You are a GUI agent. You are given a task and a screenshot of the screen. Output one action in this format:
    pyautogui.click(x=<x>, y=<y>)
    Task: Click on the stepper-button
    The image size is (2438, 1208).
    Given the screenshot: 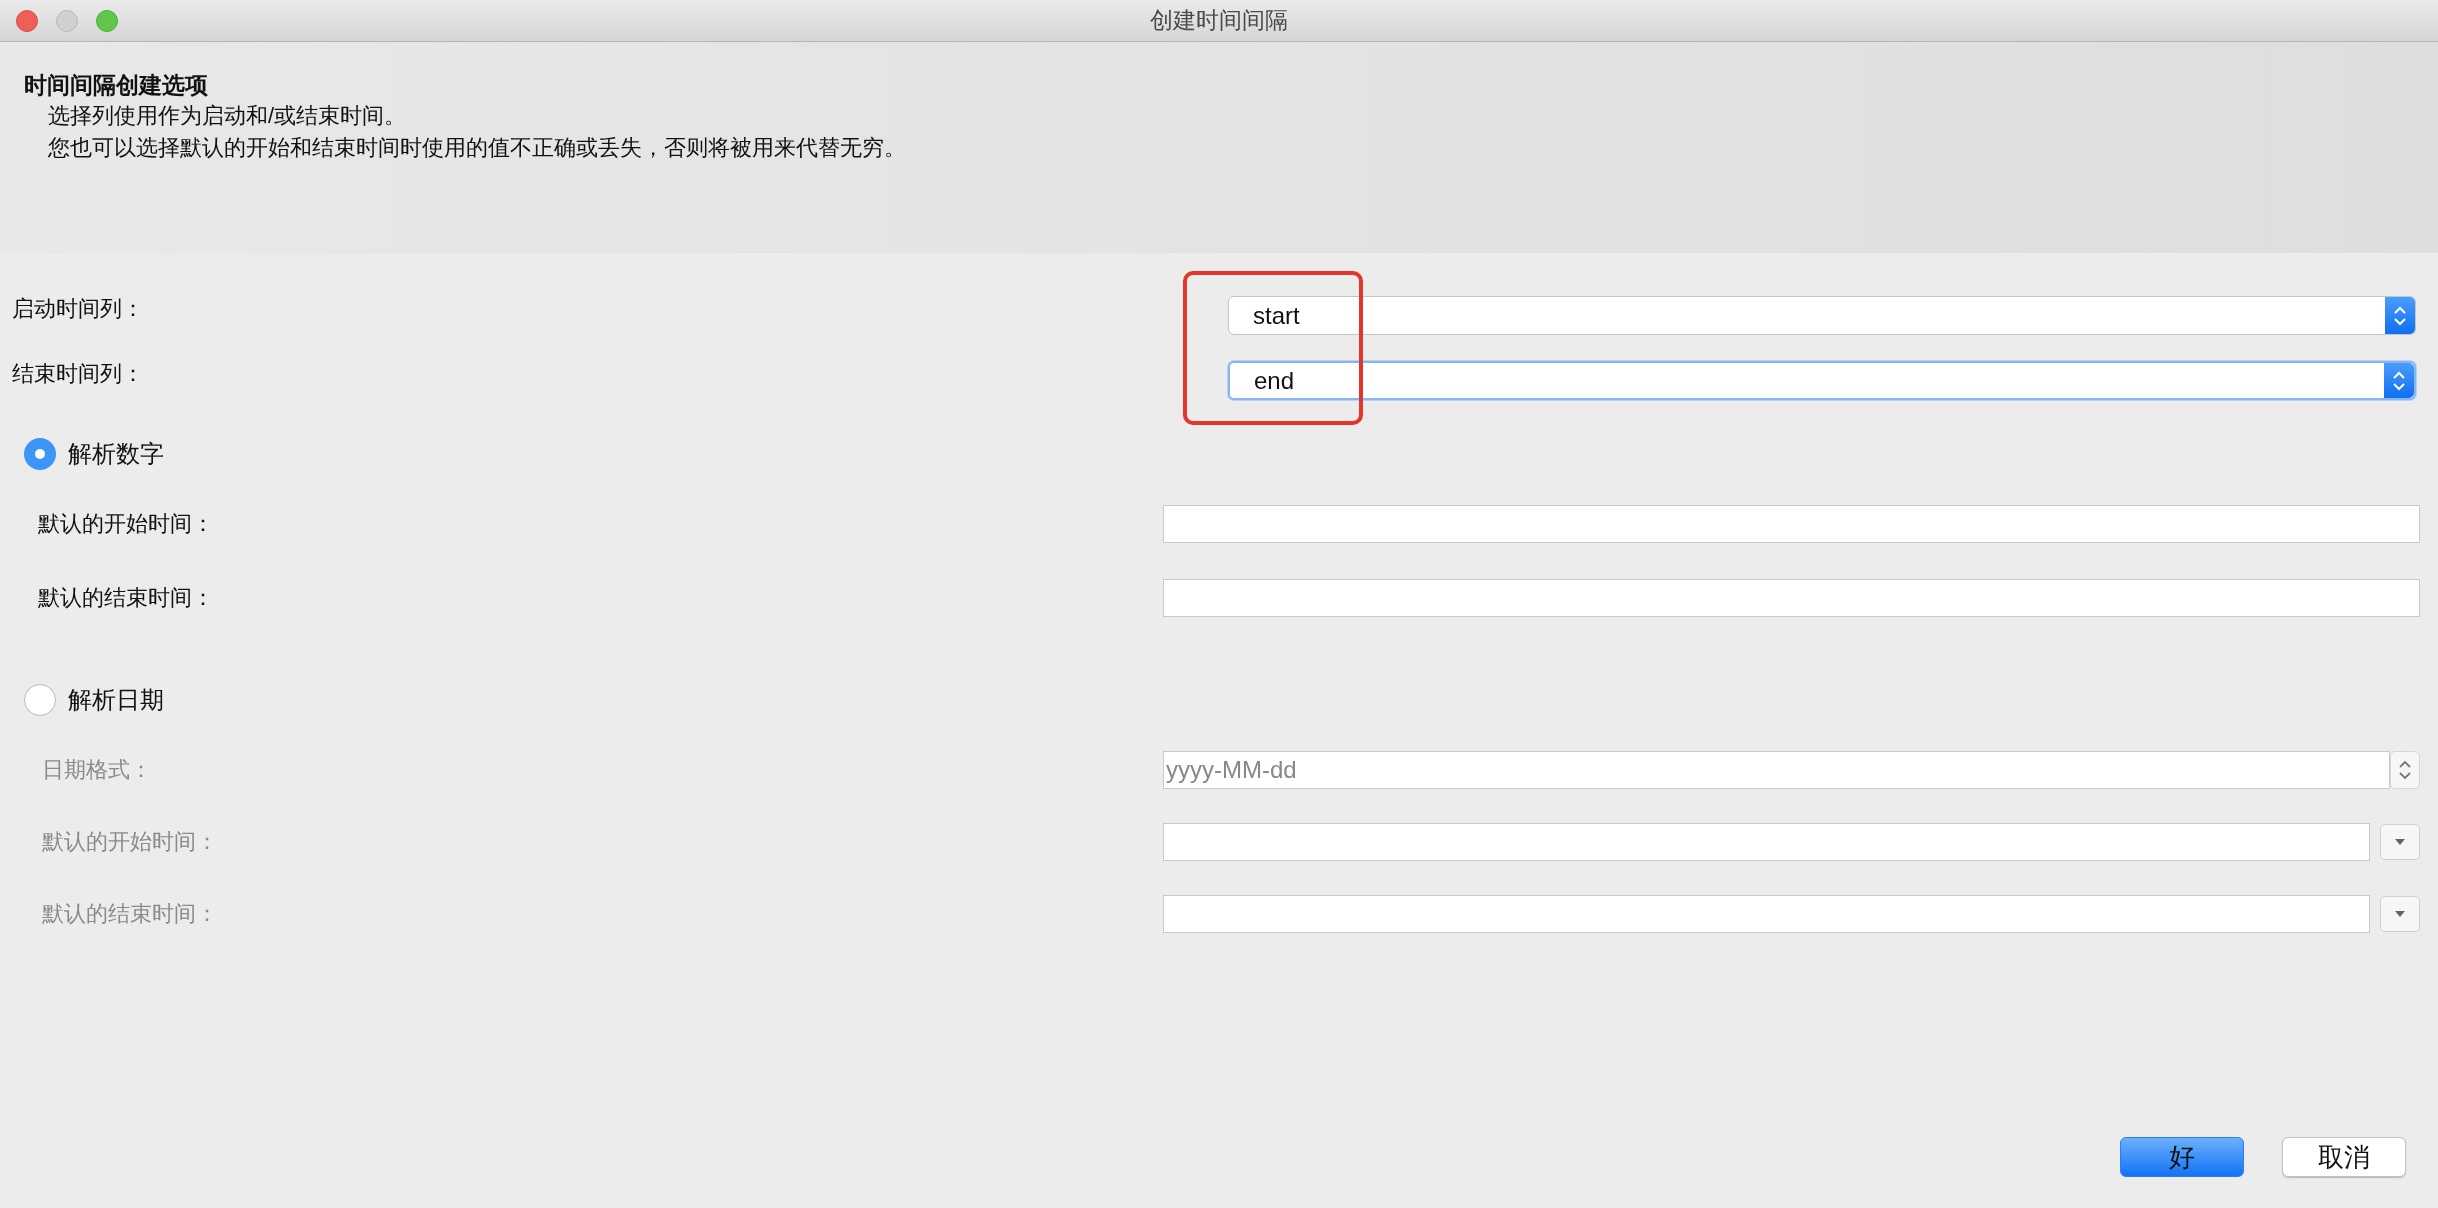 What is the action you would take?
    pyautogui.click(x=2405, y=770)
    